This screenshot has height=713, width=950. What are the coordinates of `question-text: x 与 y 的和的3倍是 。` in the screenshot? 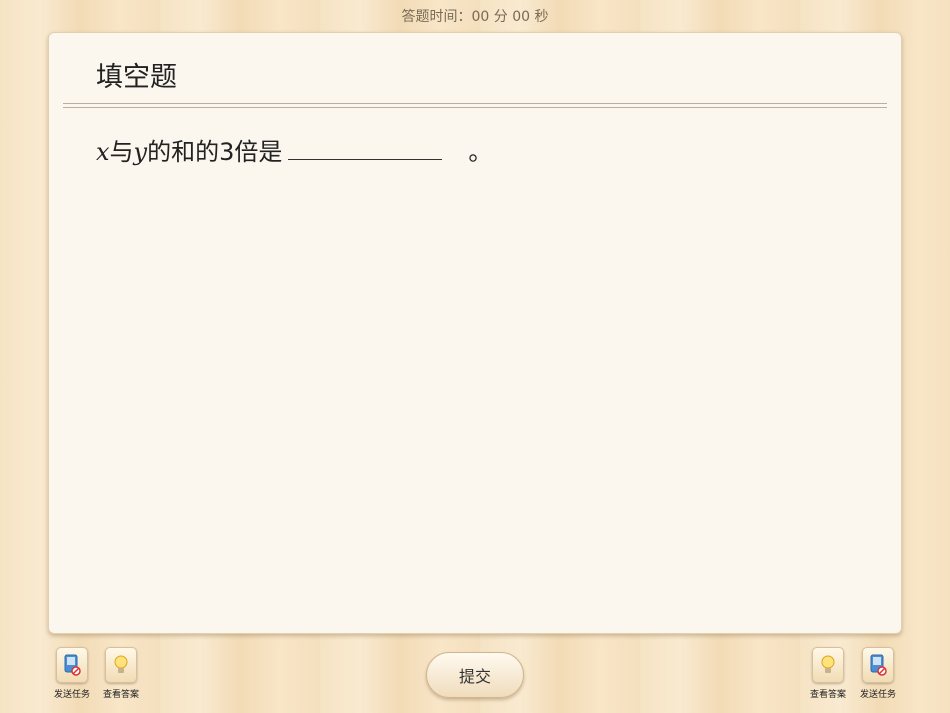 It's located at (294, 149).